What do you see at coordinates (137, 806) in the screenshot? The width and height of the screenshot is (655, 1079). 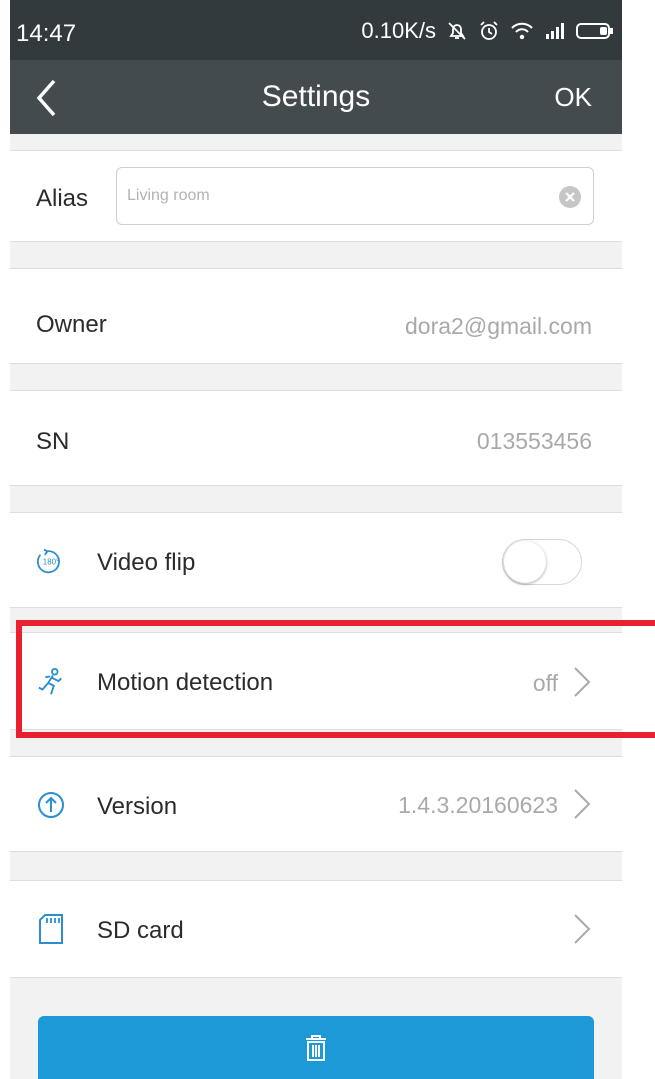 I see `version-label: Version` at bounding box center [137, 806].